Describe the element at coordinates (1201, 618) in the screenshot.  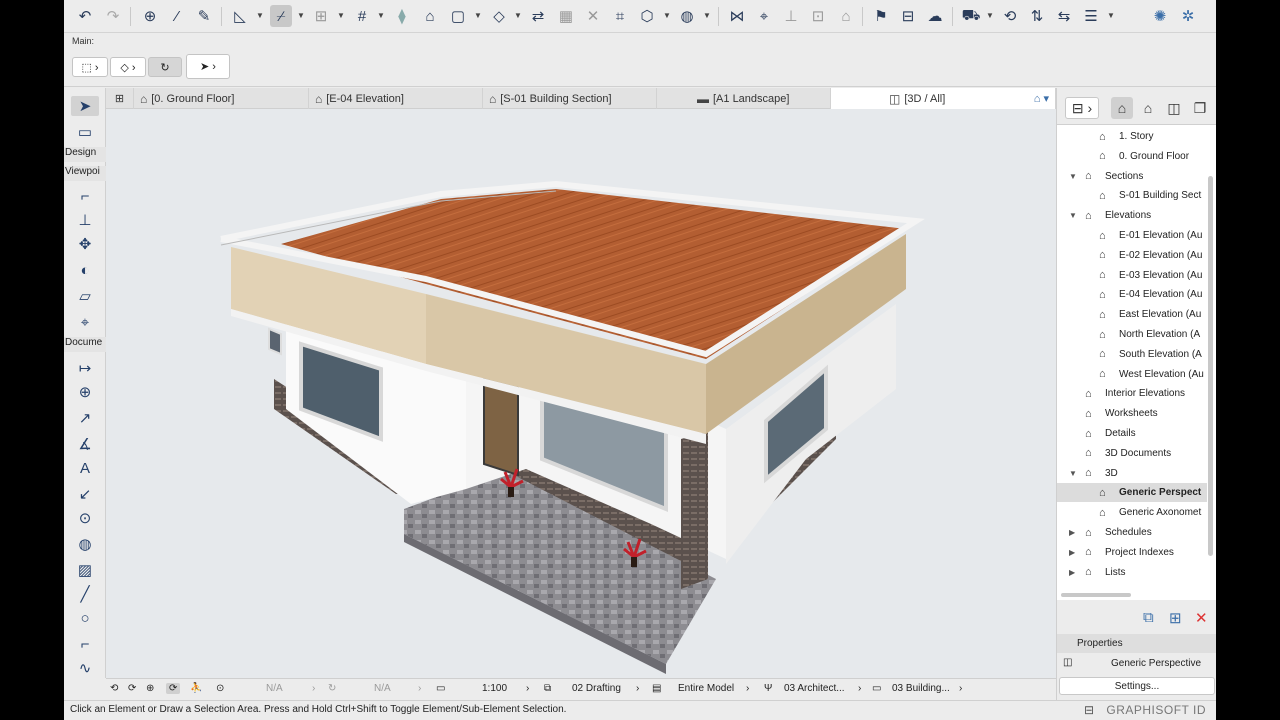
I see `delete-icon: ✕` at that location.